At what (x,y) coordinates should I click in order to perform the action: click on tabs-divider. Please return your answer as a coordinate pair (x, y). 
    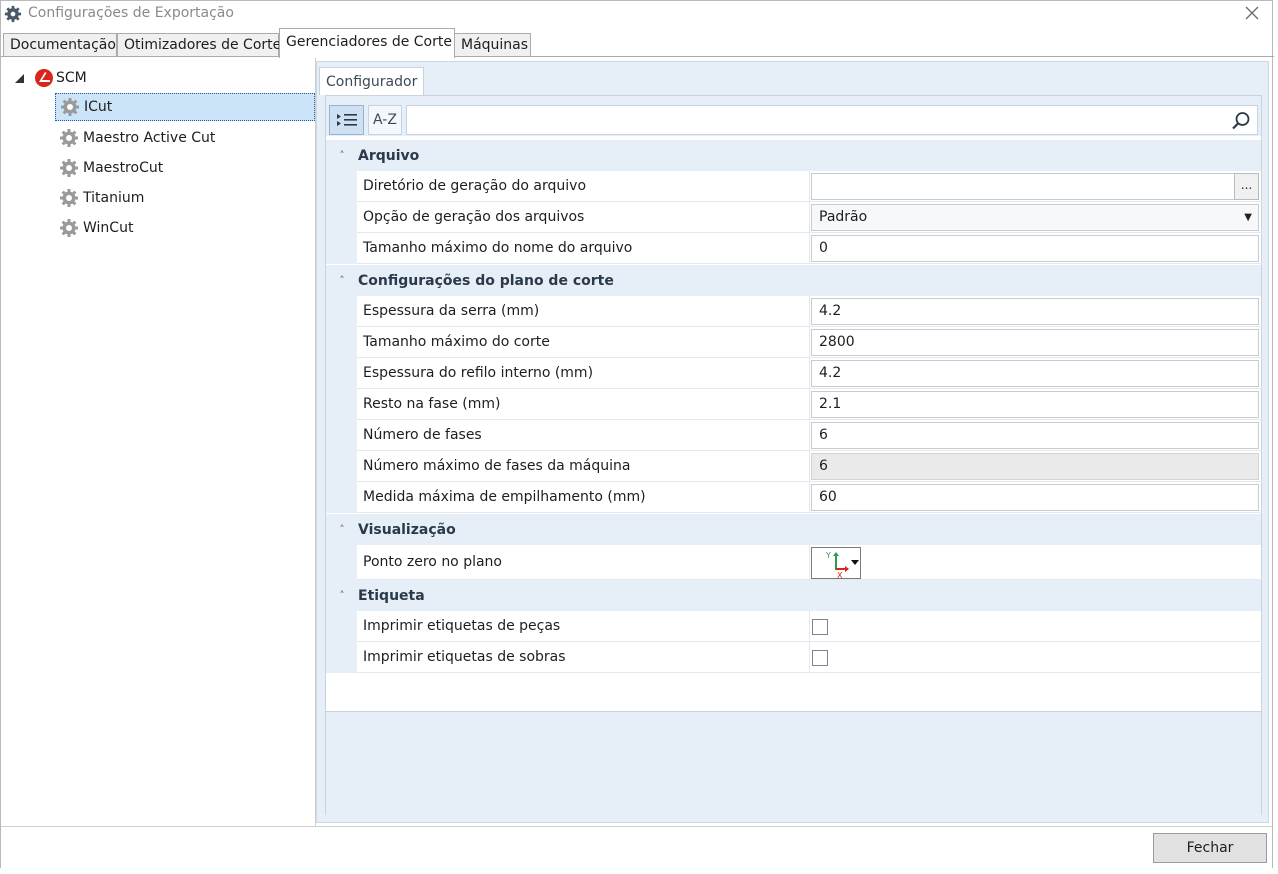
    Looking at the image, I should click on (637, 56).